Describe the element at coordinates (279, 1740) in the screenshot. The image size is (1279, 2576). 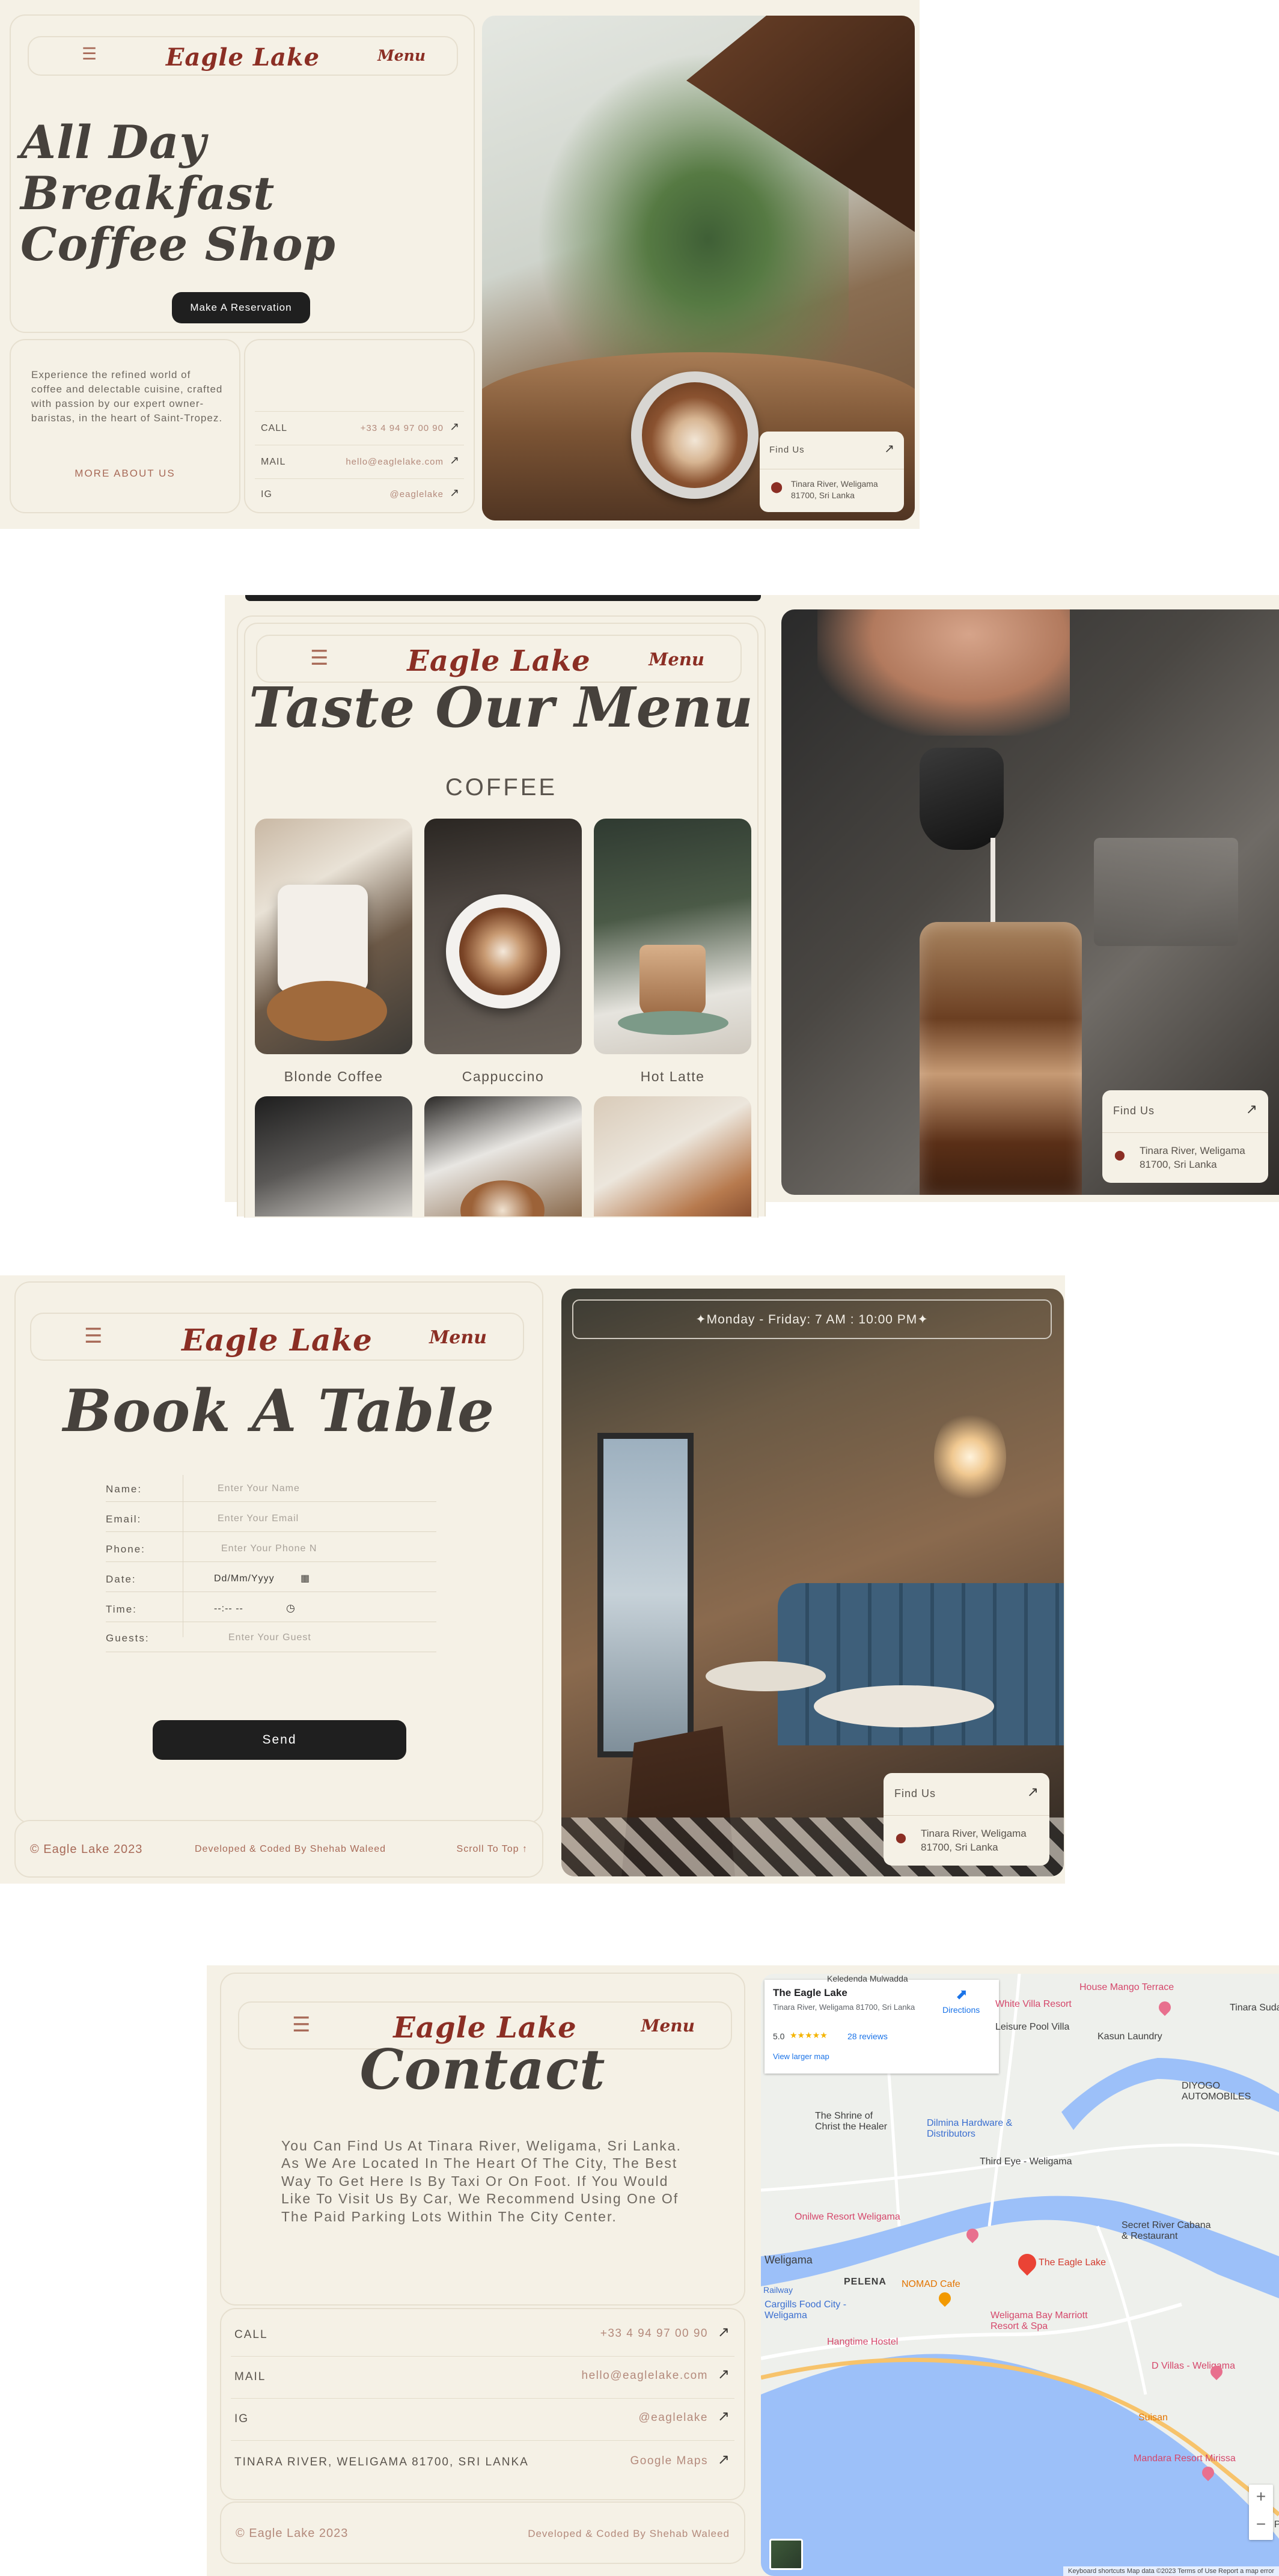
I see `send-button: Send` at that location.